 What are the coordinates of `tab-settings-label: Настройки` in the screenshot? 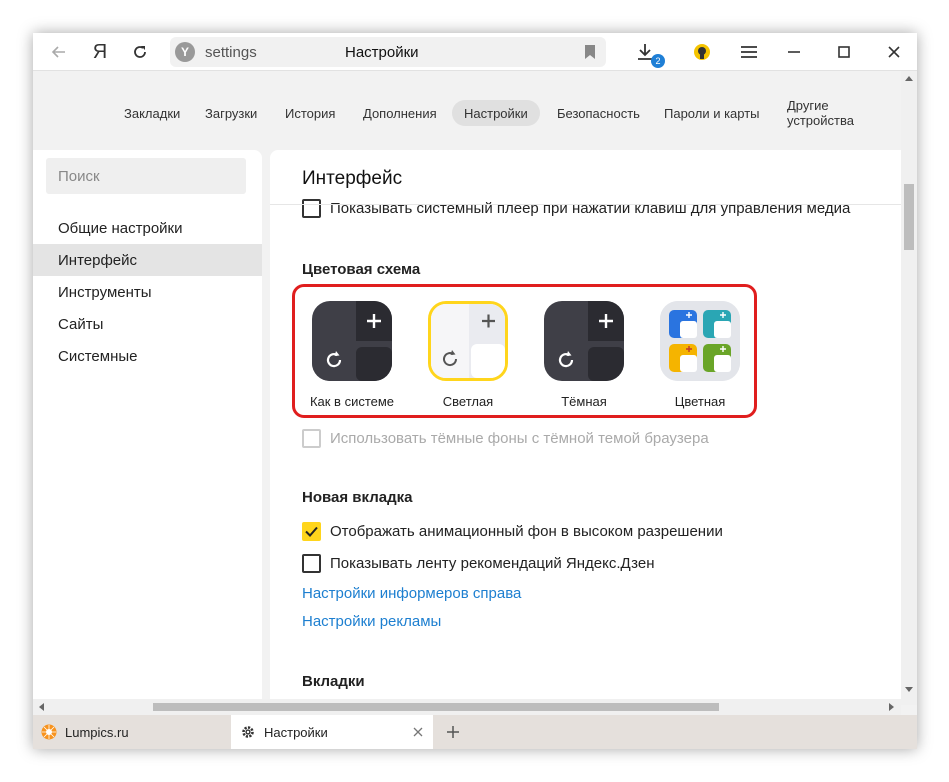 It's located at (296, 732).